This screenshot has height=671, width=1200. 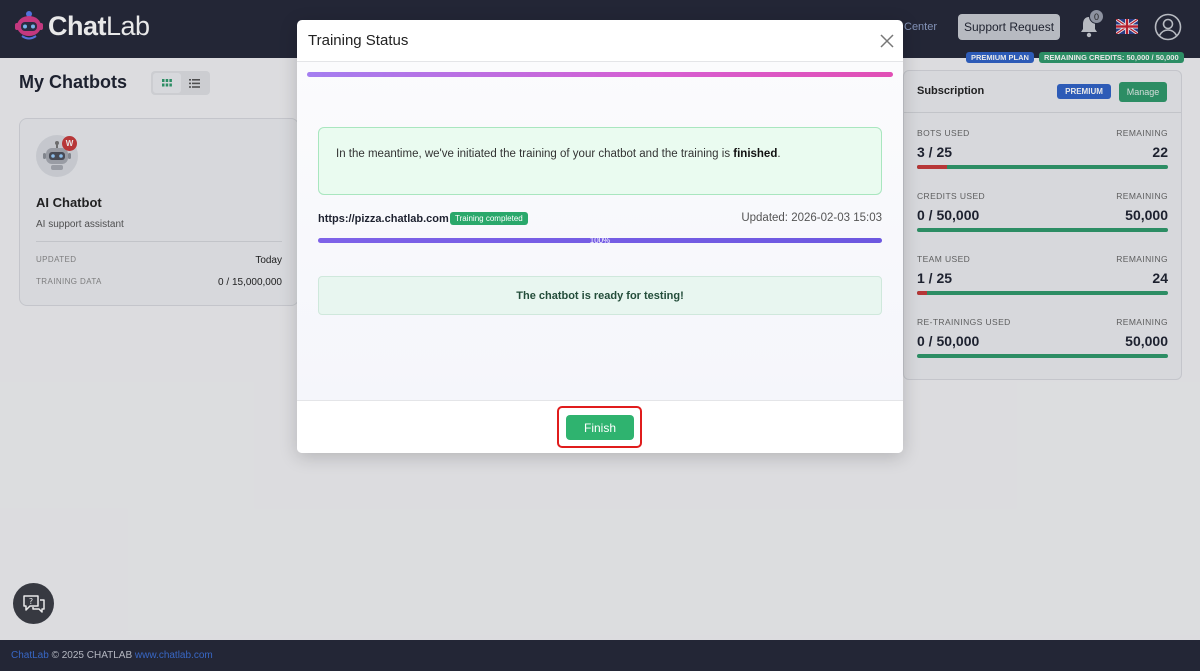 What do you see at coordinates (489, 218) in the screenshot?
I see `training-completed-badge: Training completed` at bounding box center [489, 218].